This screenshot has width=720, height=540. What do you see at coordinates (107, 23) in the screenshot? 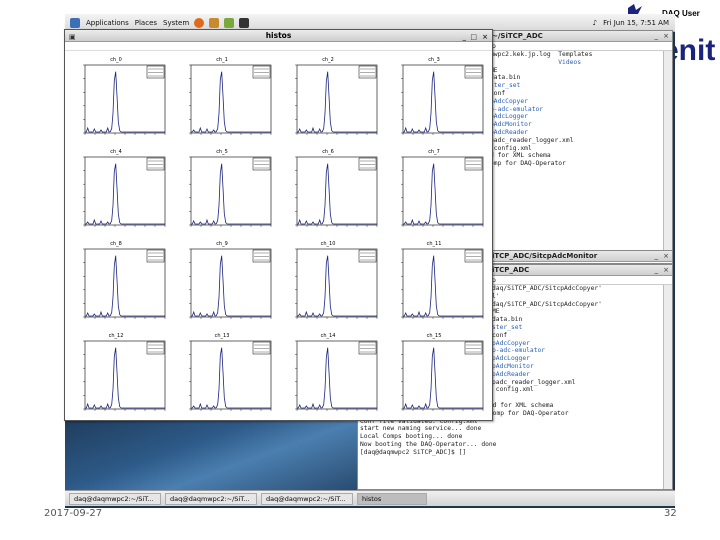
I see `menu-applications: Applications` at bounding box center [107, 23].